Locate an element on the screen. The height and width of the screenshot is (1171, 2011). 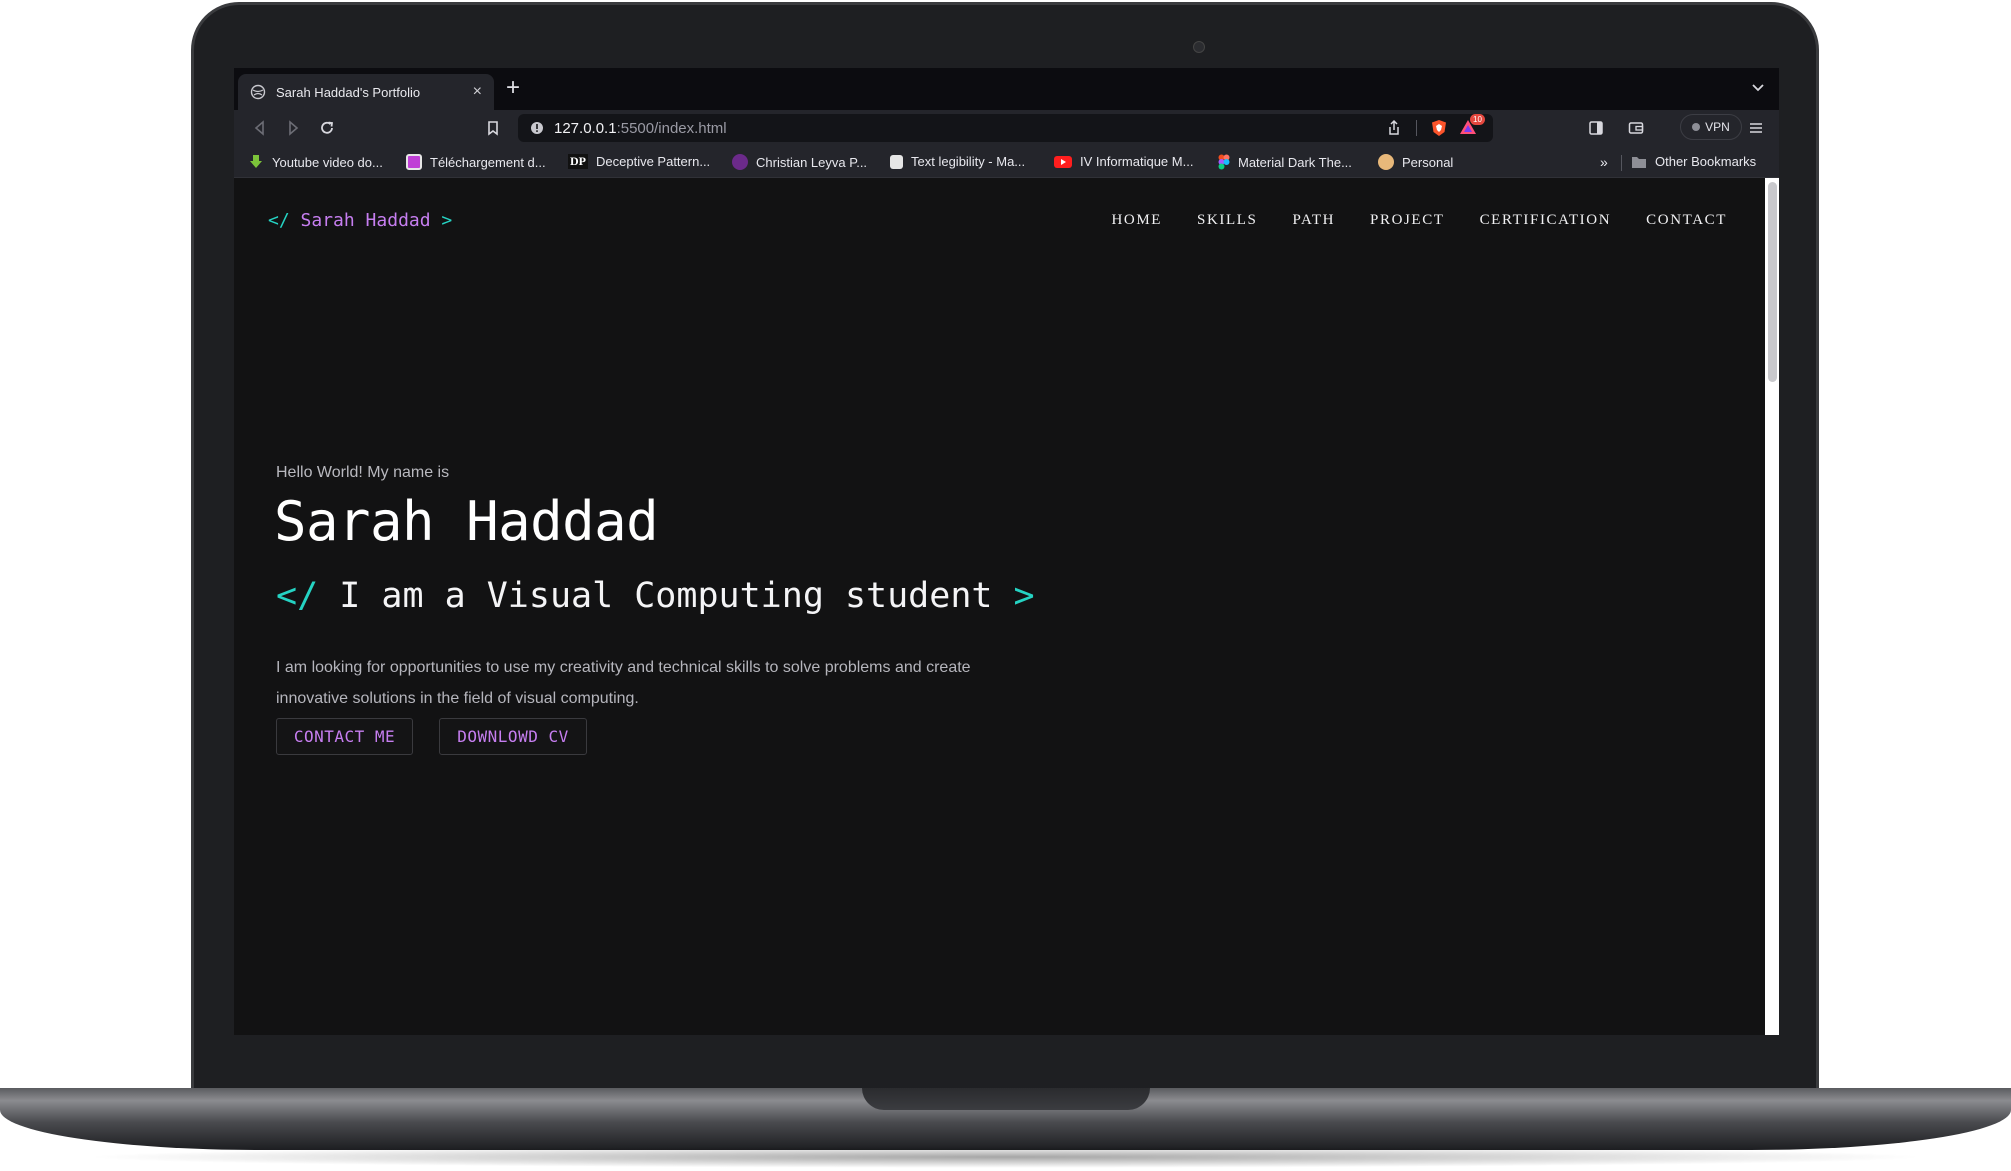
logo-bracket-open: </ is located at coordinates (279, 220).